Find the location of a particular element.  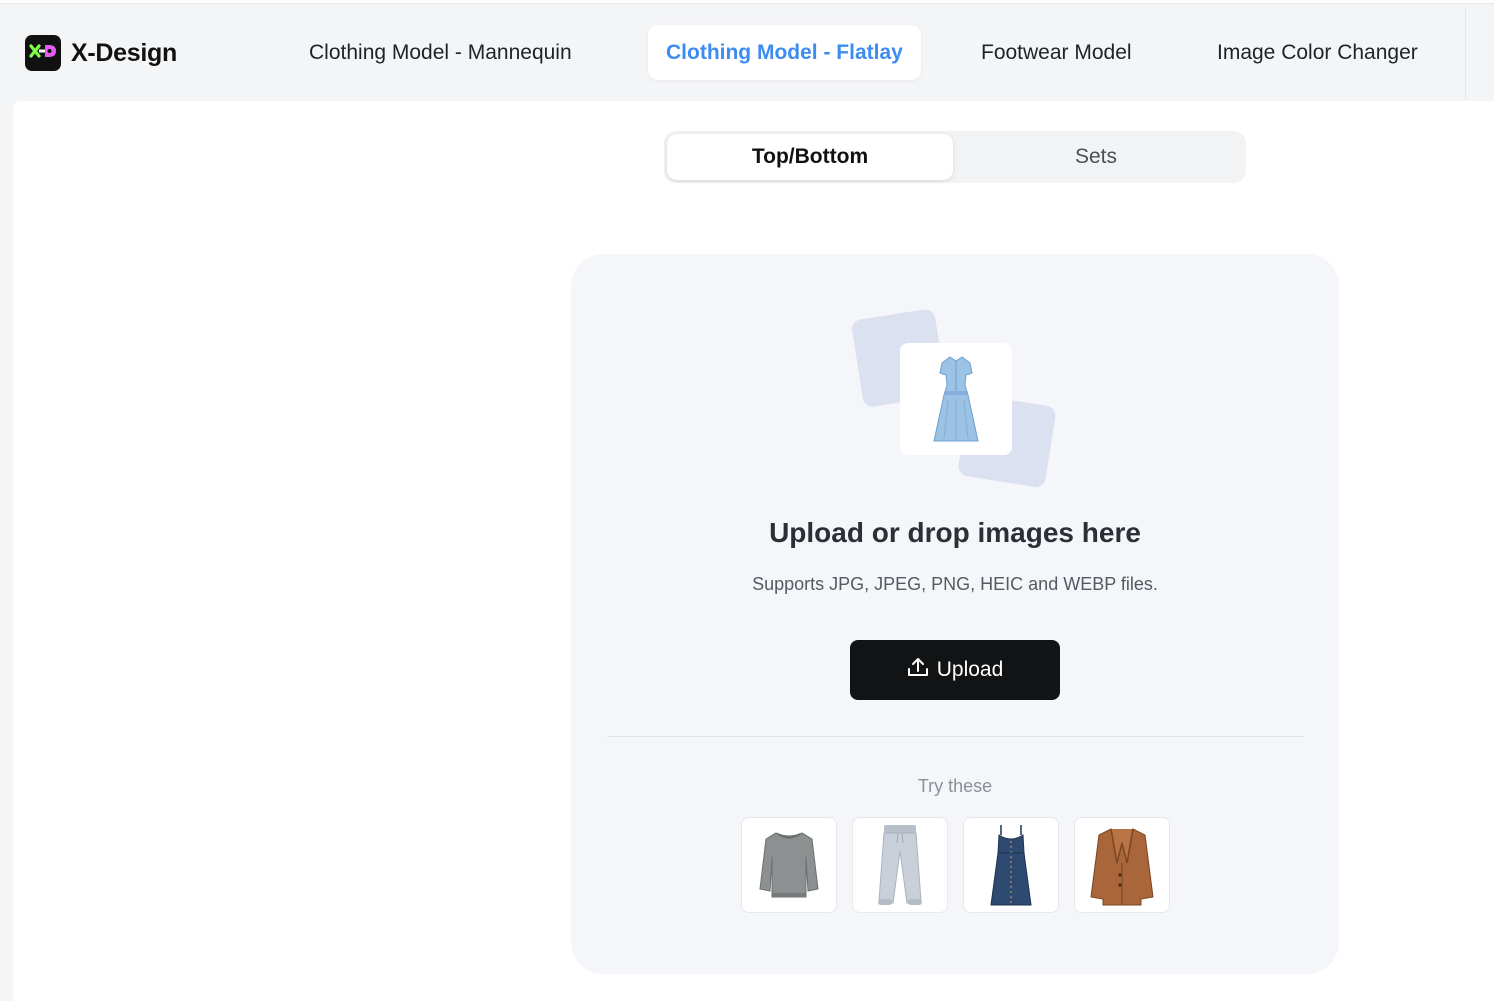

denim-dress-sample is located at coordinates (1011, 865).